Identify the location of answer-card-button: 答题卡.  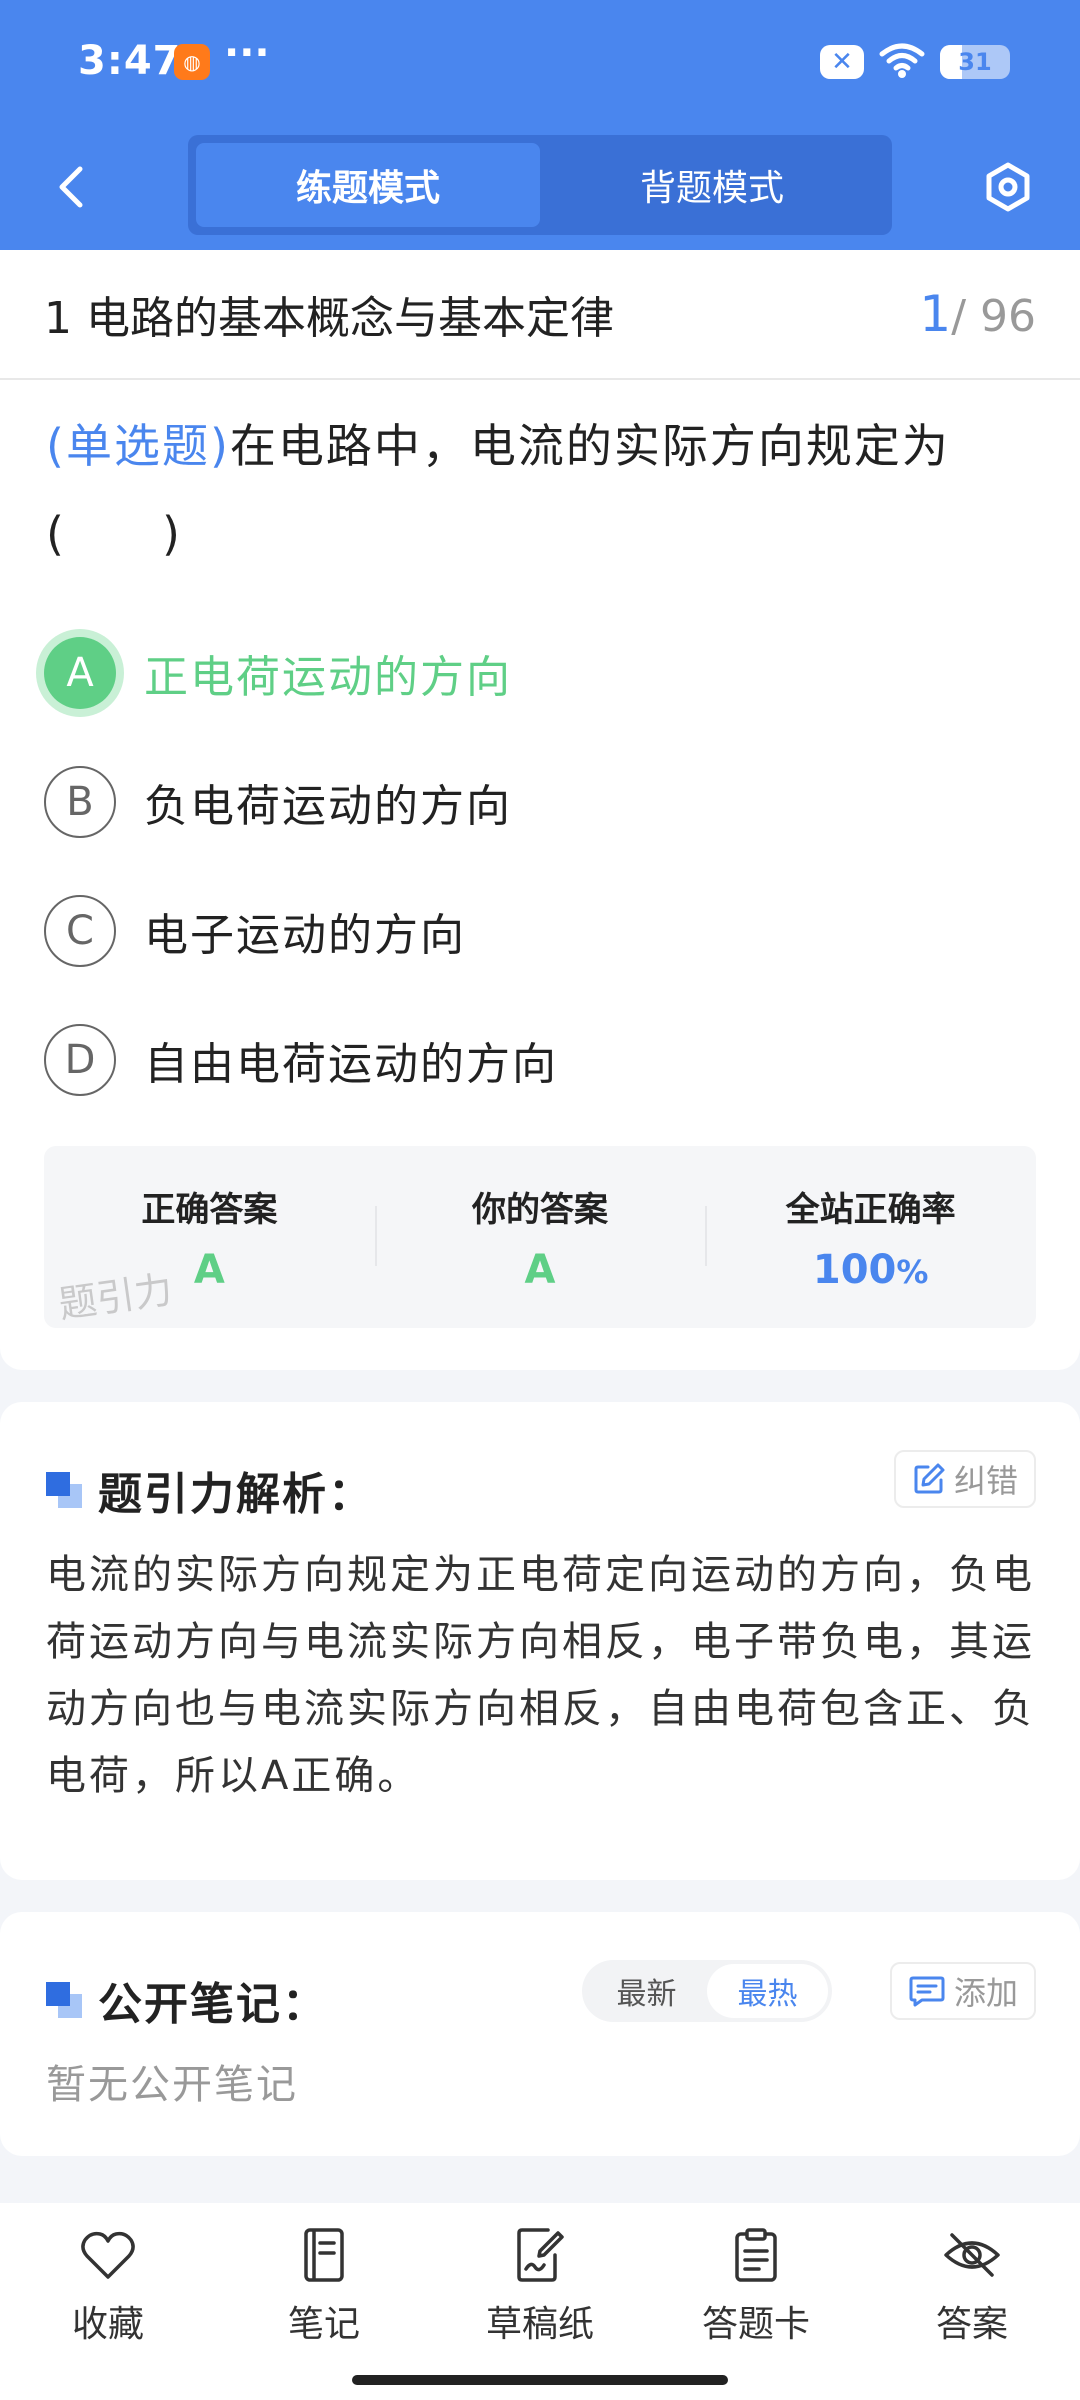
(756, 2286).